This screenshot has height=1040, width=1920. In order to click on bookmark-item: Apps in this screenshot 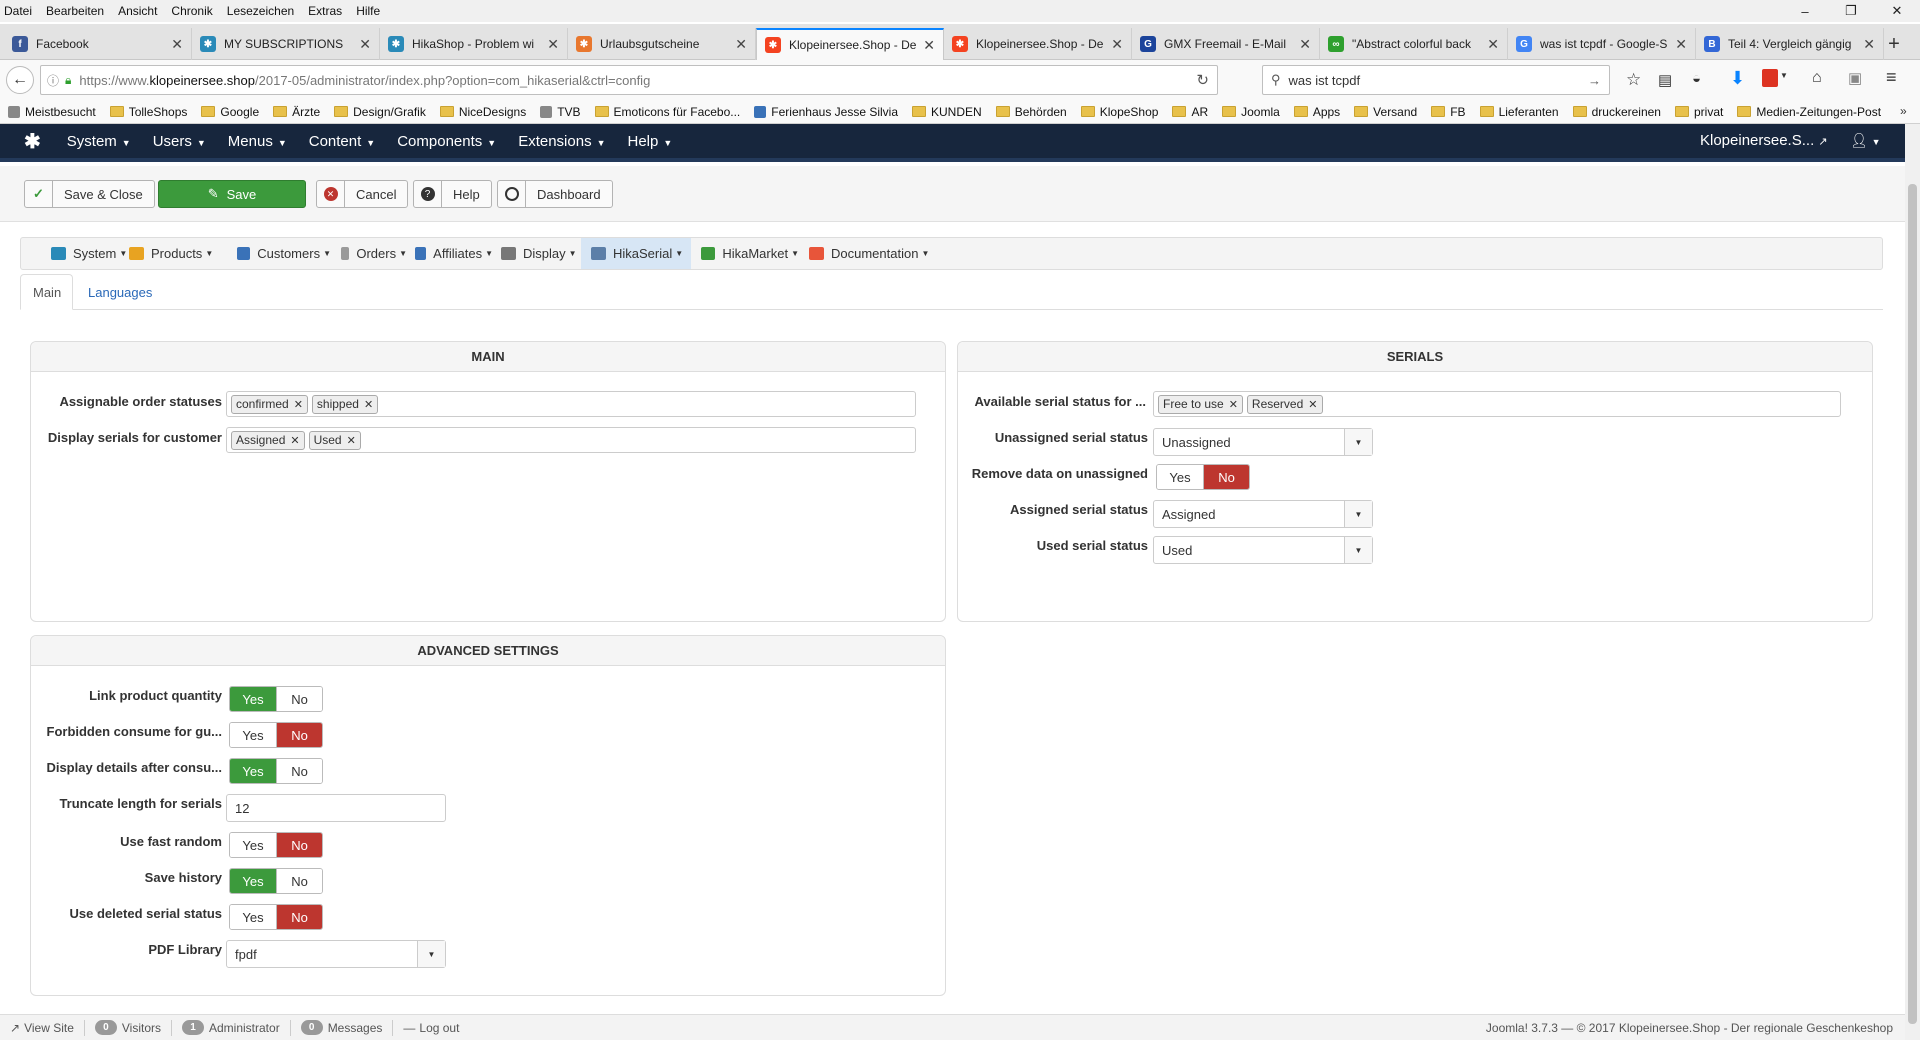, I will do `click(1316, 112)`.